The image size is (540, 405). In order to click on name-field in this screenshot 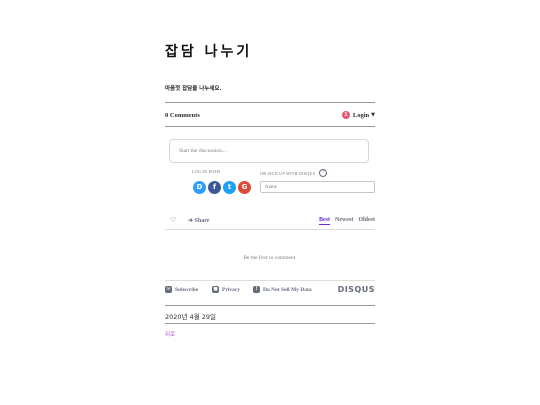, I will do `click(317, 187)`.